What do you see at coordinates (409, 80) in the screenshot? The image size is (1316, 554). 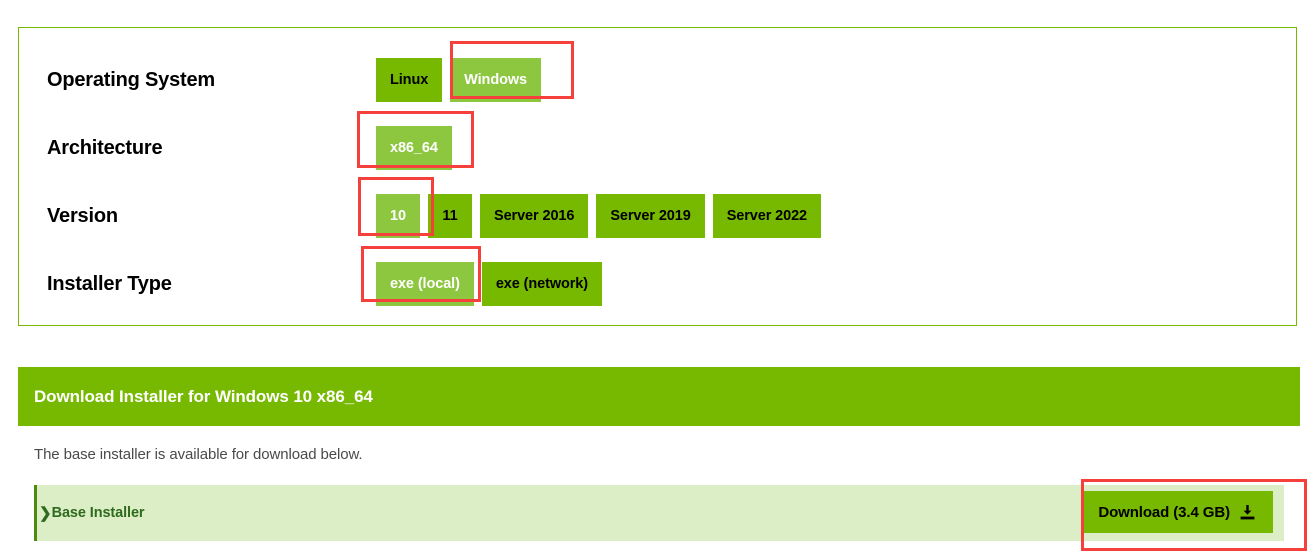 I see `option-linux: Linux` at bounding box center [409, 80].